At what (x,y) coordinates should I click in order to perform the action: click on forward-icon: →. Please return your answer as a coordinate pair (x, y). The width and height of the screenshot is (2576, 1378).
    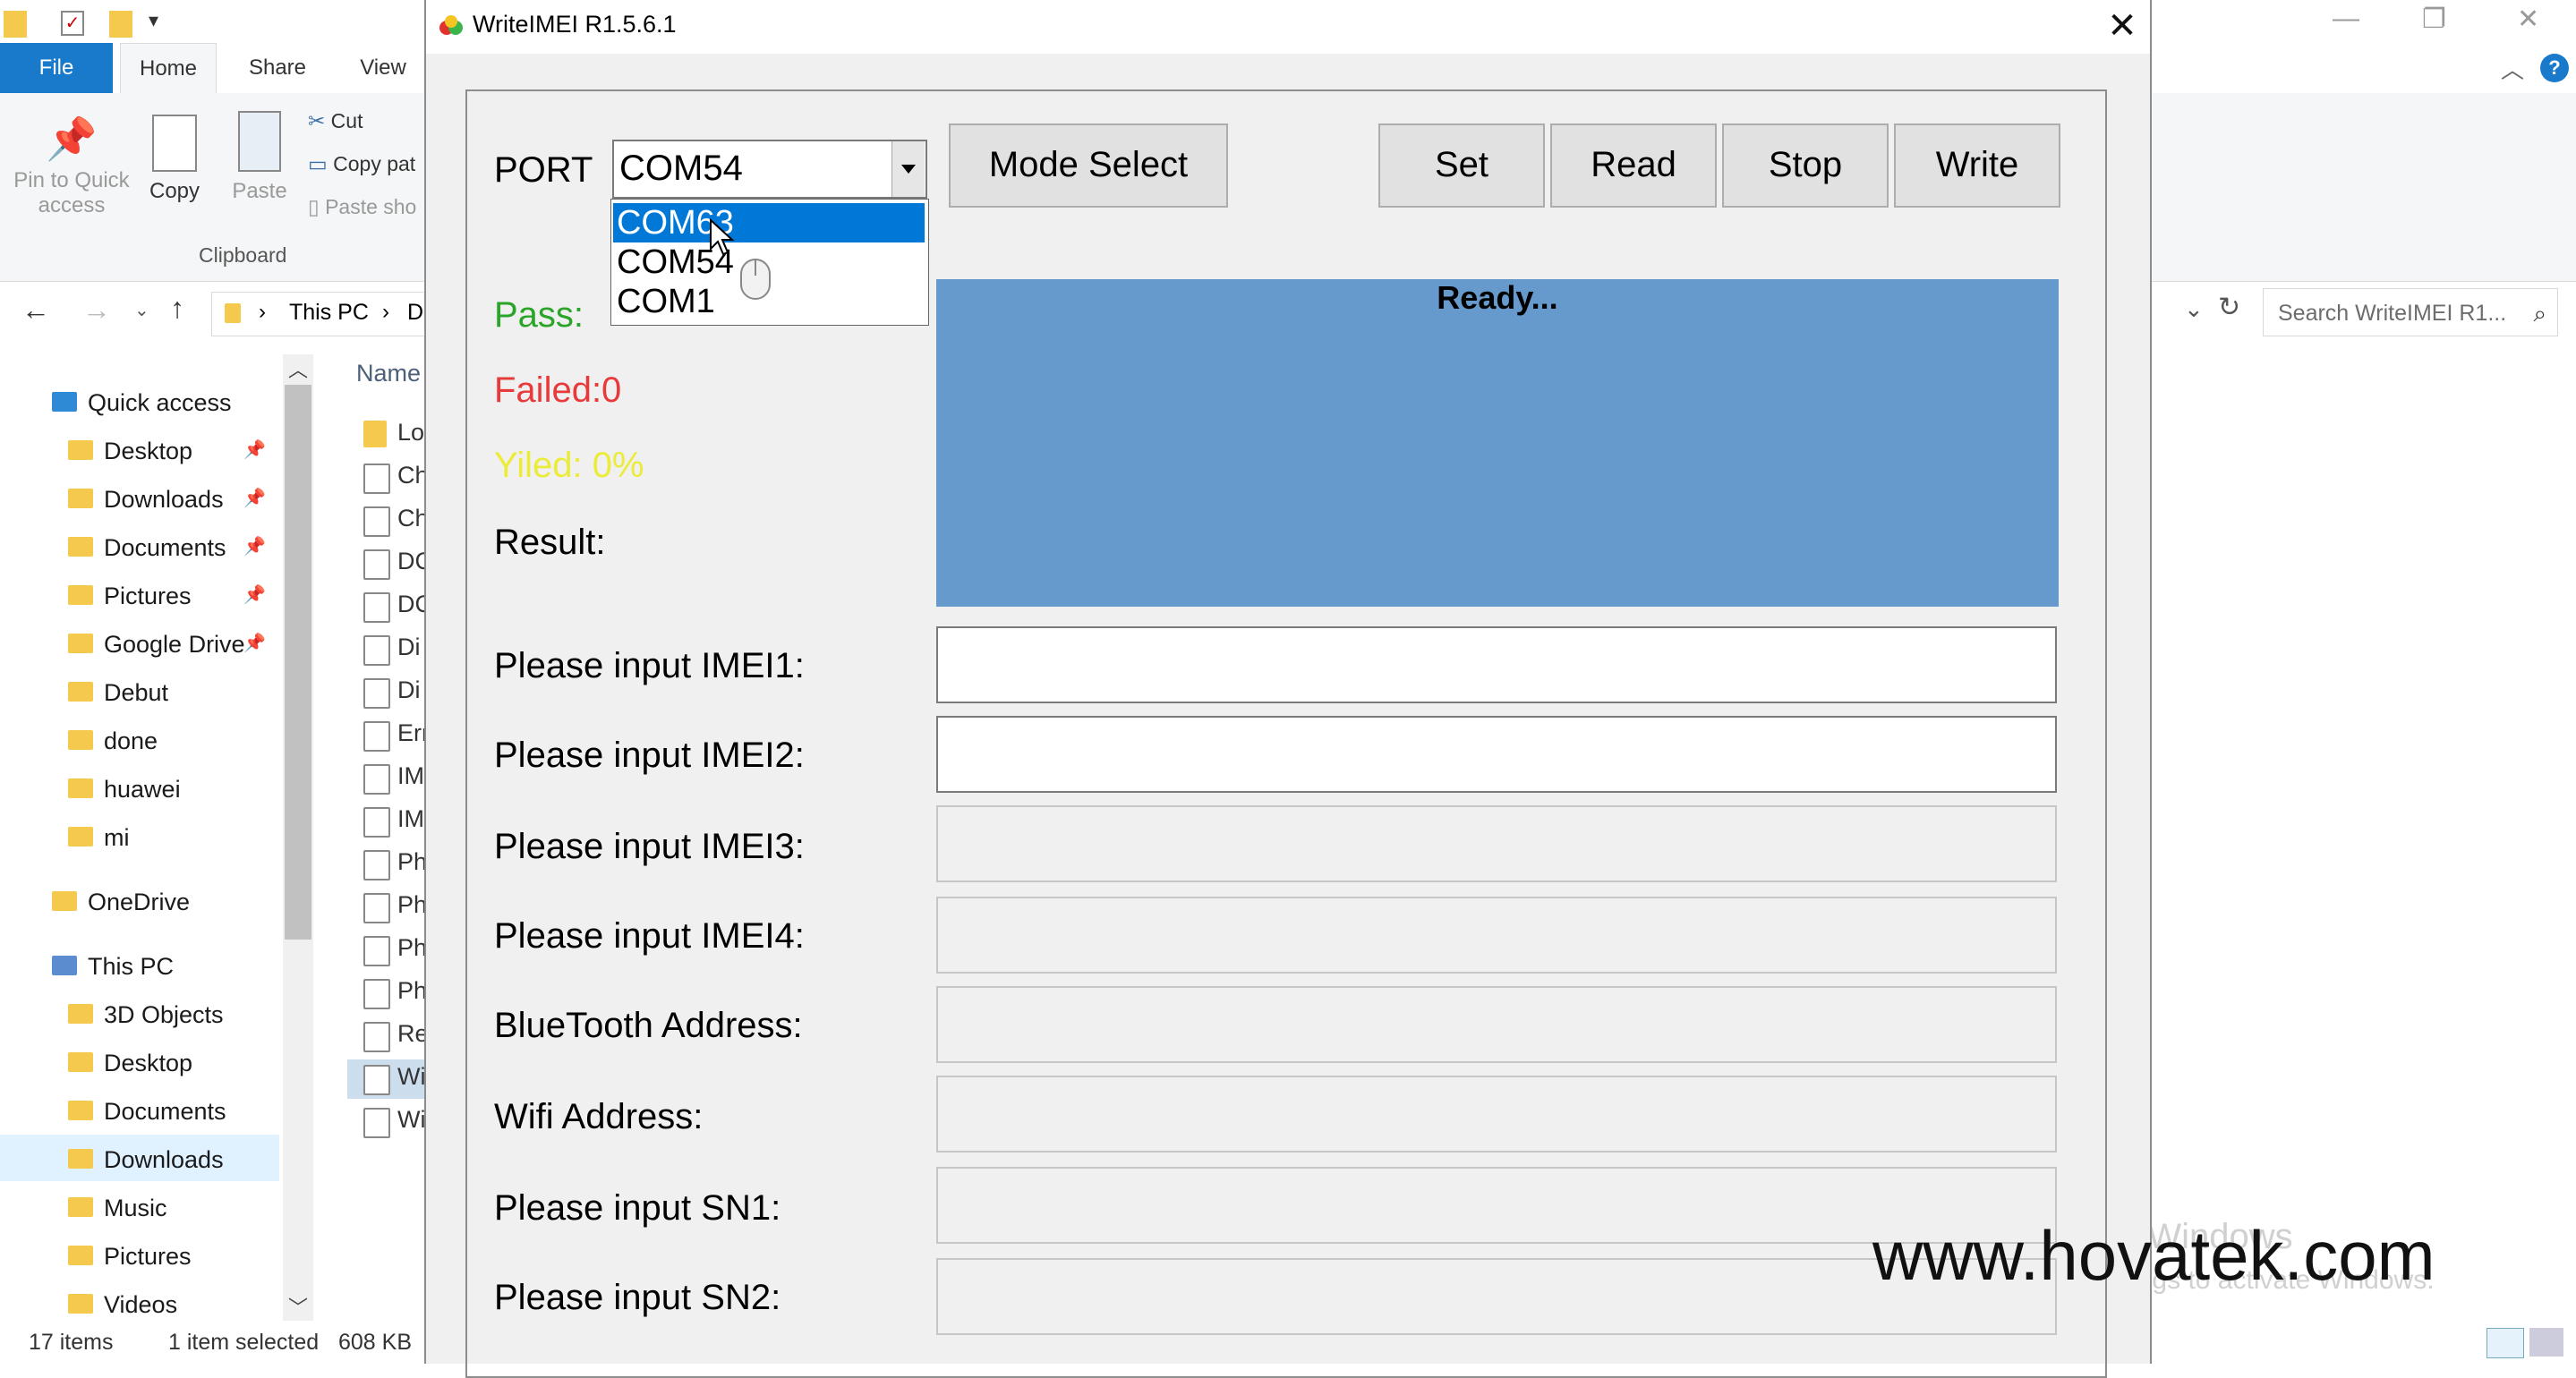
    Looking at the image, I should click on (96, 310).